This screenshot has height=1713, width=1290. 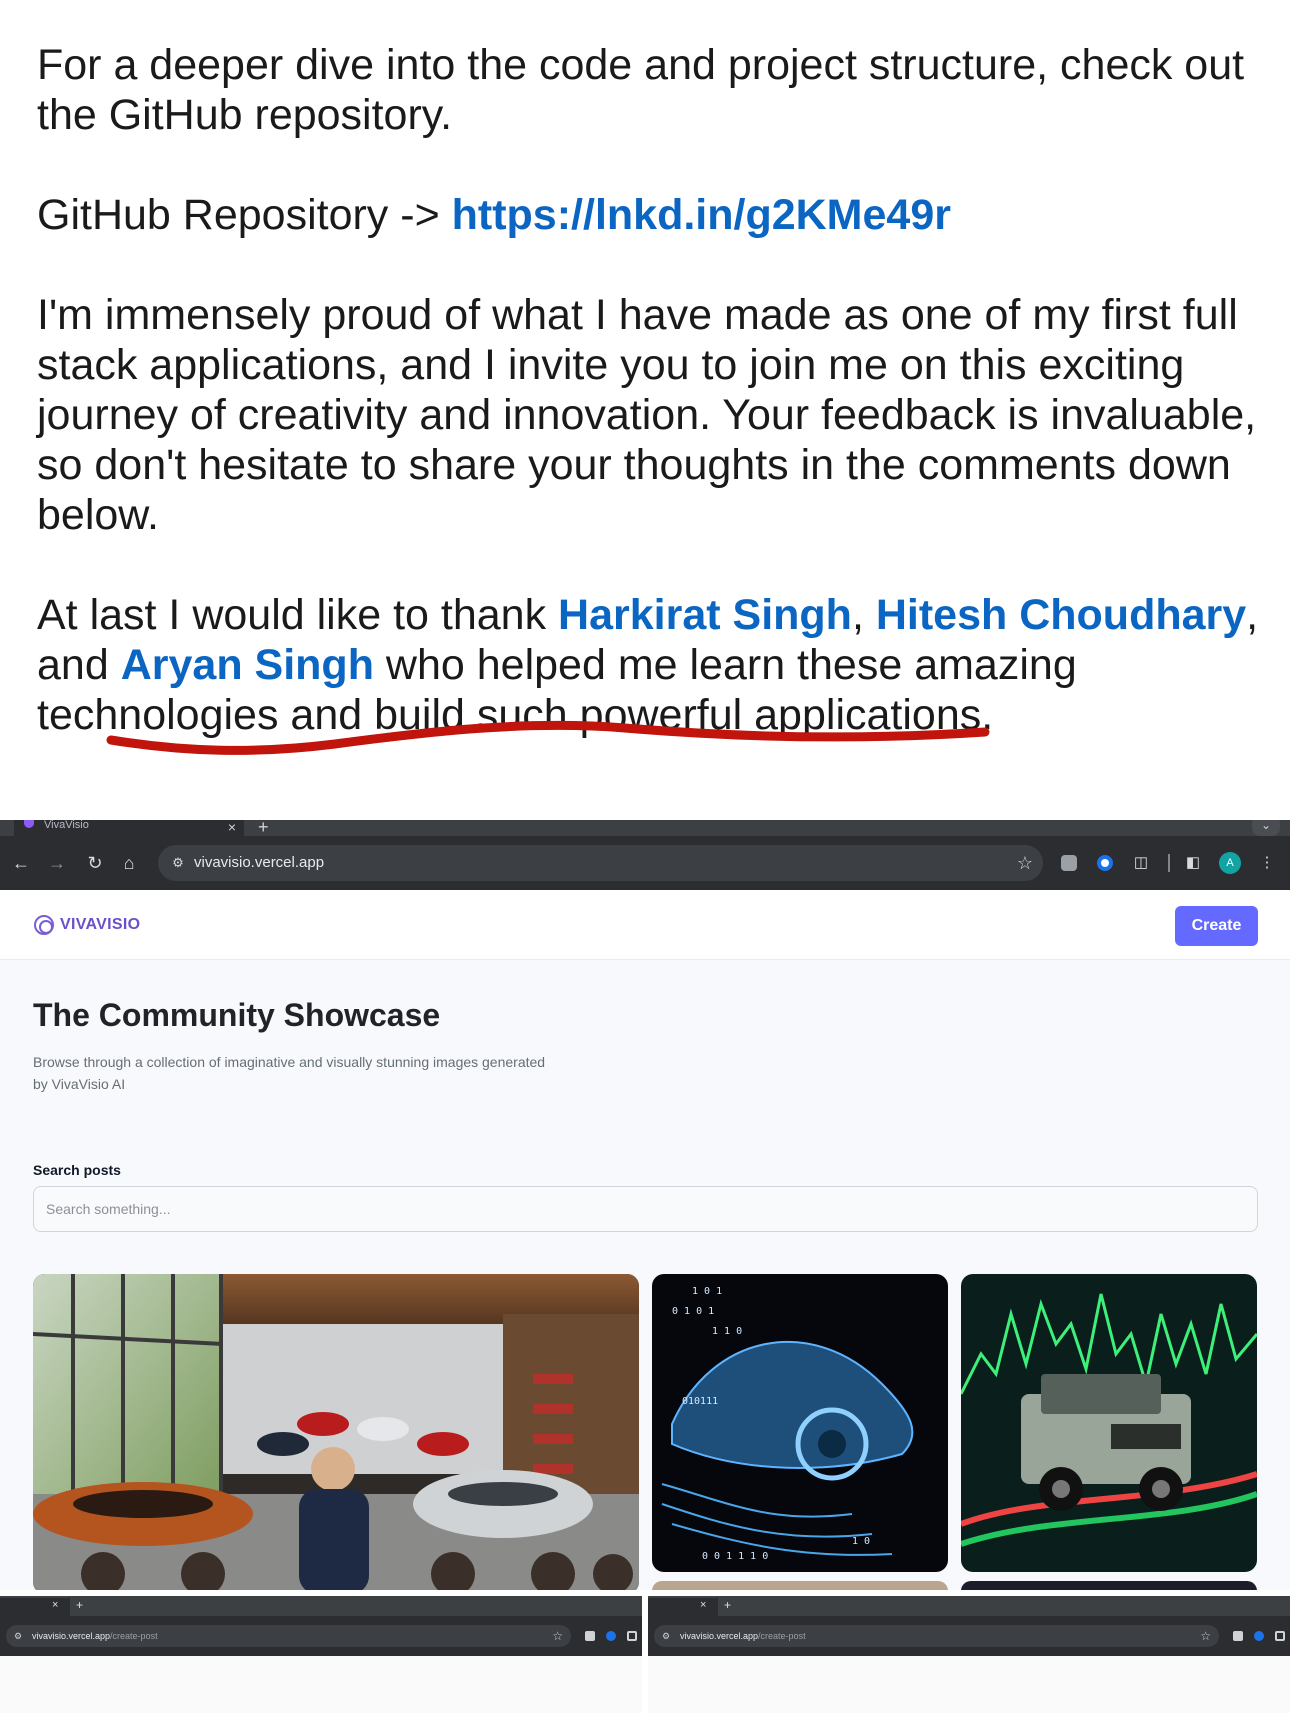 What do you see at coordinates (1267, 863) in the screenshot?
I see `menu-dots-icon: ⋮` at bounding box center [1267, 863].